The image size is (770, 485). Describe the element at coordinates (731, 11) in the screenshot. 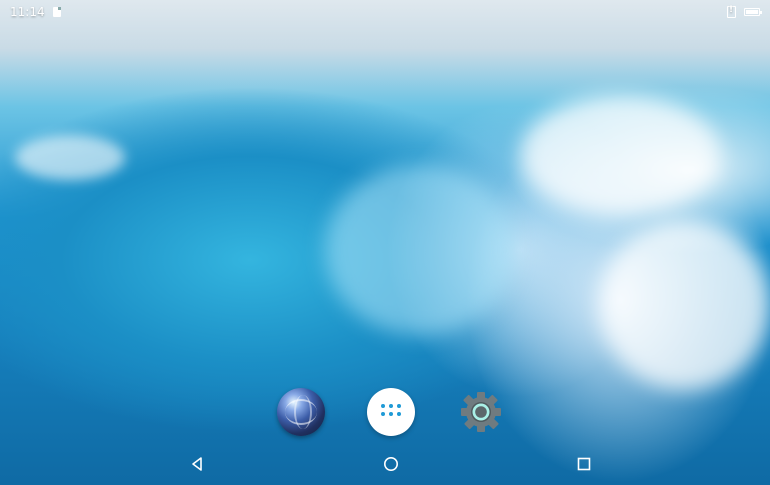

I see `sim-card-icon` at that location.